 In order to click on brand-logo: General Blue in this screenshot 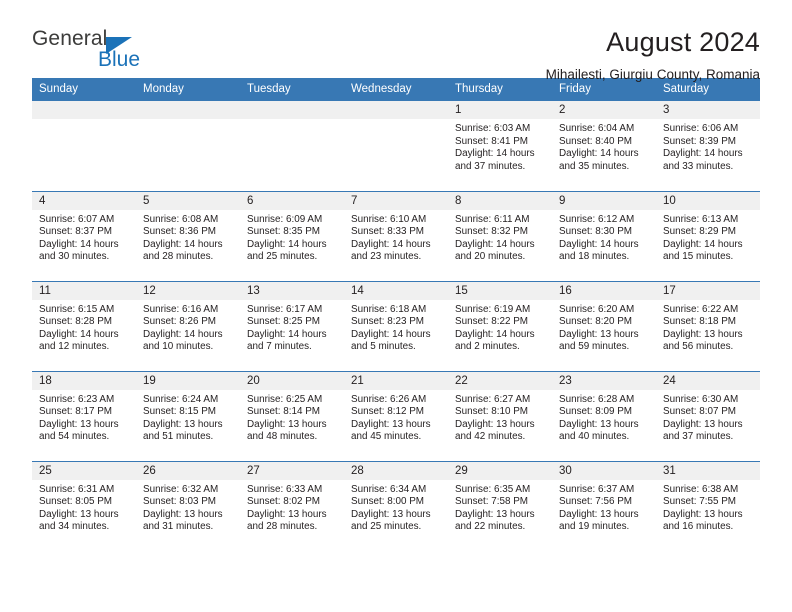, I will do `click(92, 48)`.